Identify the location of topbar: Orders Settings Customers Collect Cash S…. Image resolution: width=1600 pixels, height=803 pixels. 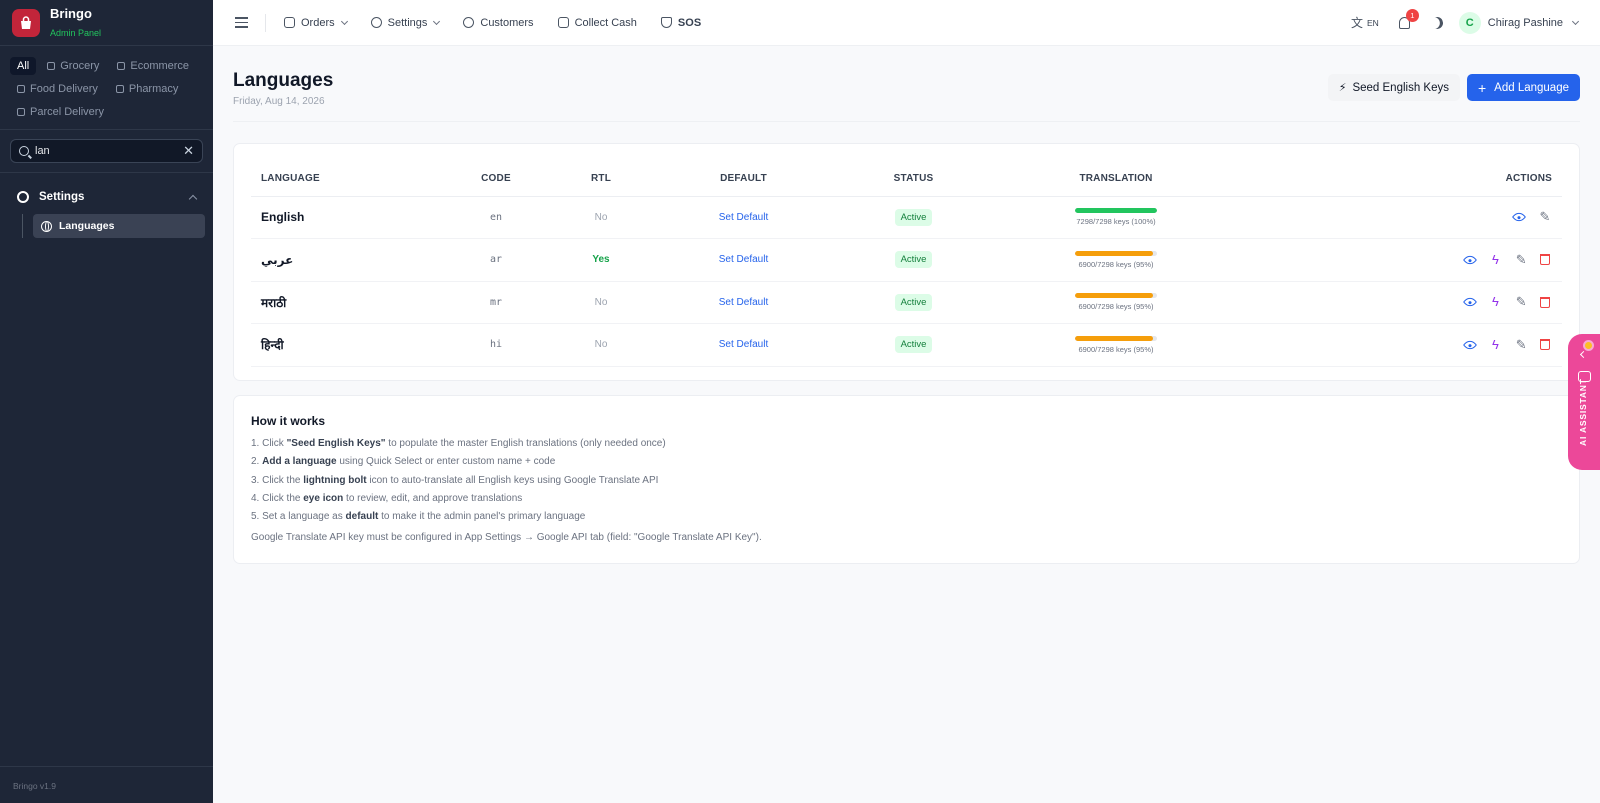
(906, 23).